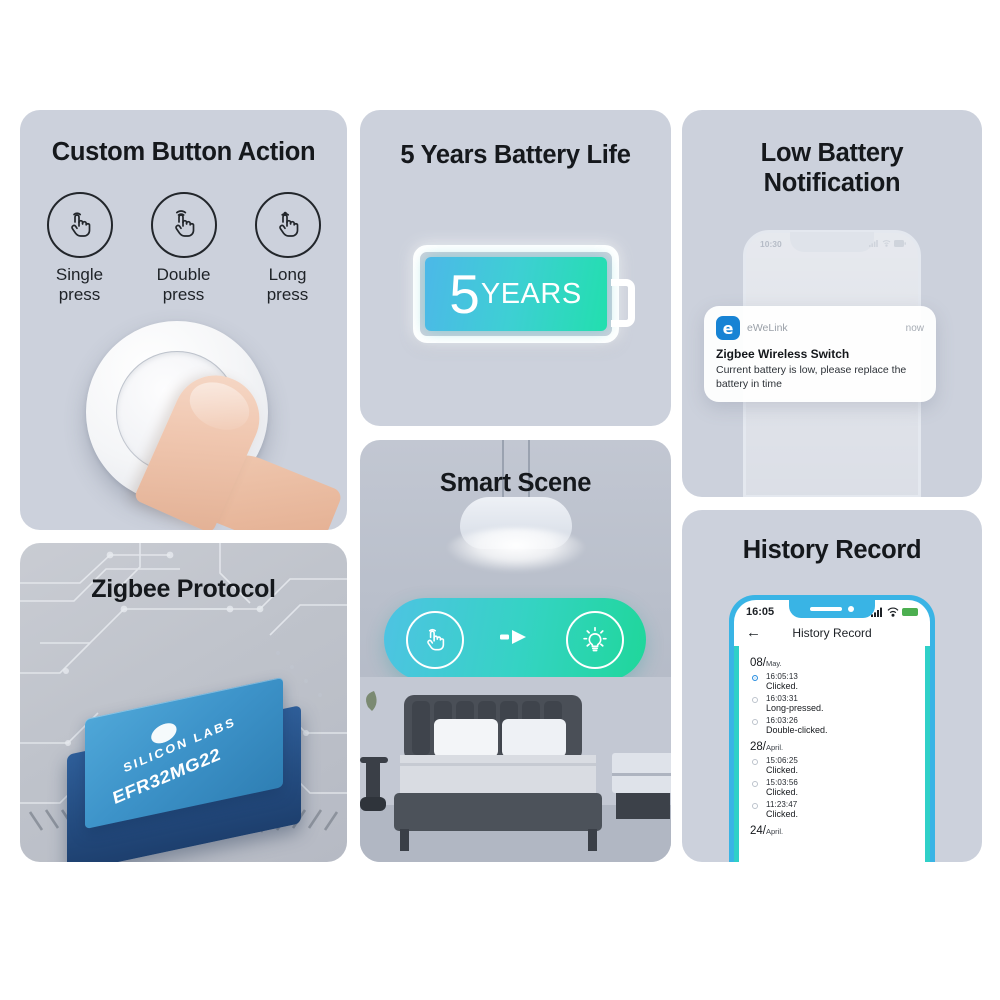 The height and width of the screenshot is (1000, 1000). What do you see at coordinates (782, 698) in the screenshot?
I see `history-entry-time: 16:03:31` at bounding box center [782, 698].